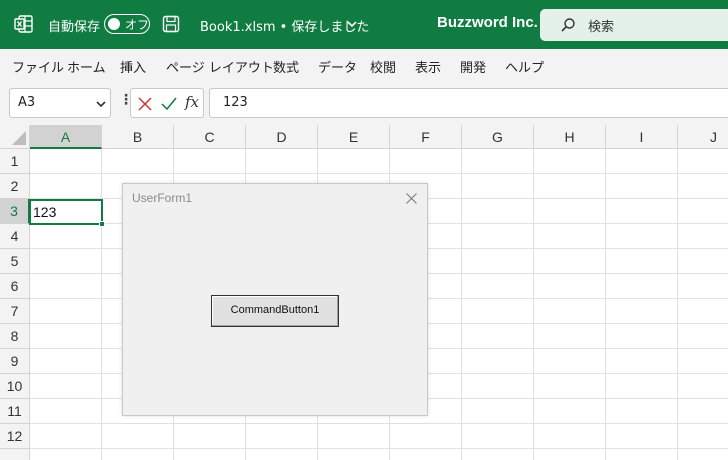 The height and width of the screenshot is (460, 728). What do you see at coordinates (137, 25) in the screenshot?
I see `autosave-state: オフ` at bounding box center [137, 25].